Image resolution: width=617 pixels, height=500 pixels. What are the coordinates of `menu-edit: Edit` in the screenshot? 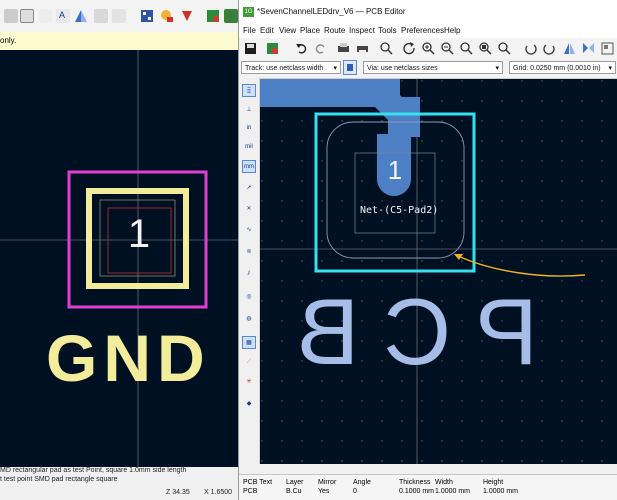 It's located at (267, 30).